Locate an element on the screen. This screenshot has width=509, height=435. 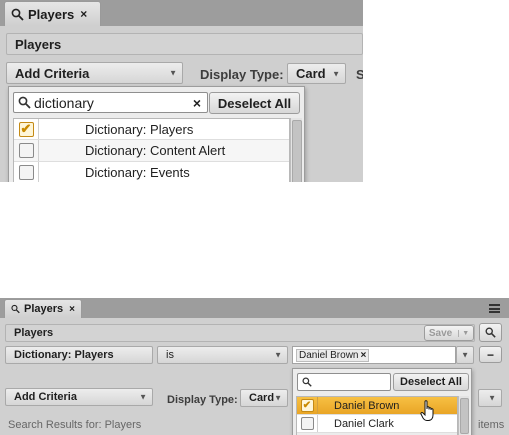
right-dropdown: ▼ is located at coordinates (490, 398).